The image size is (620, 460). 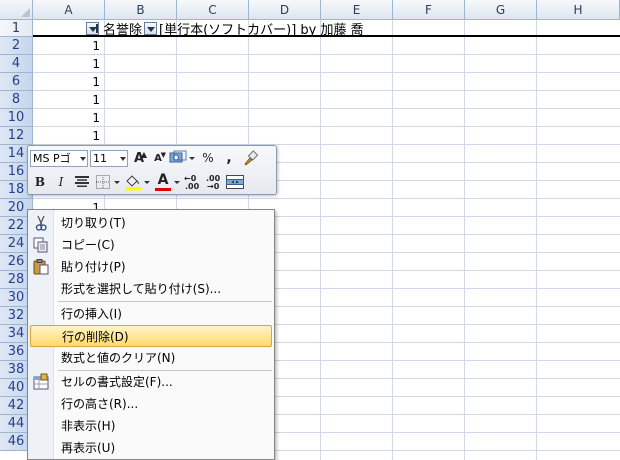 What do you see at coordinates (16, 136) in the screenshot?
I see `row-header-12: 12` at bounding box center [16, 136].